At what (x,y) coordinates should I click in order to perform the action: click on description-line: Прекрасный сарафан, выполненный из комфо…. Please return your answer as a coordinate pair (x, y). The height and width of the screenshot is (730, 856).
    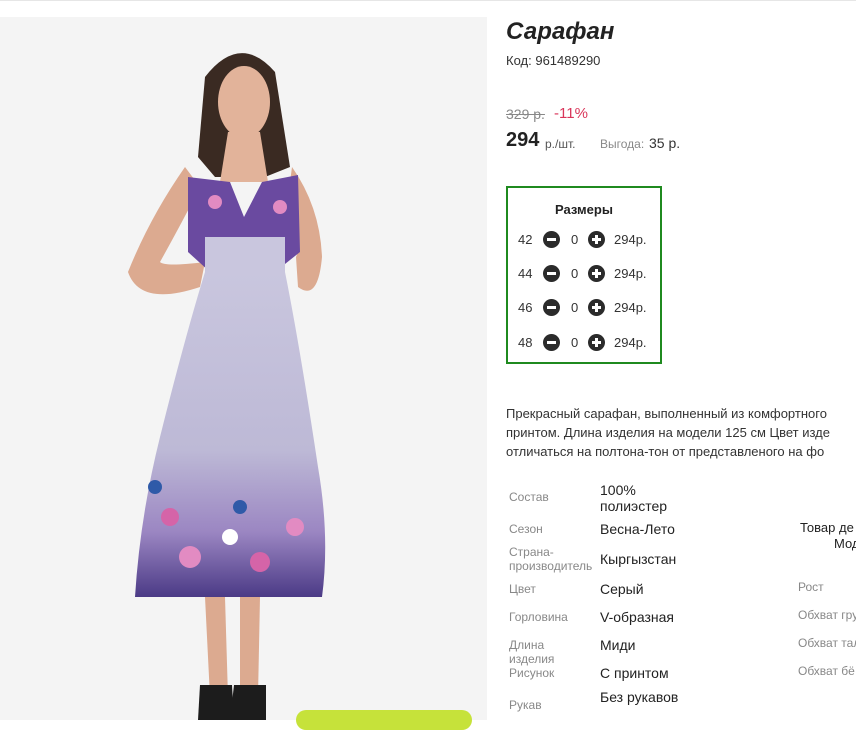
    Looking at the image, I should click on (666, 413).